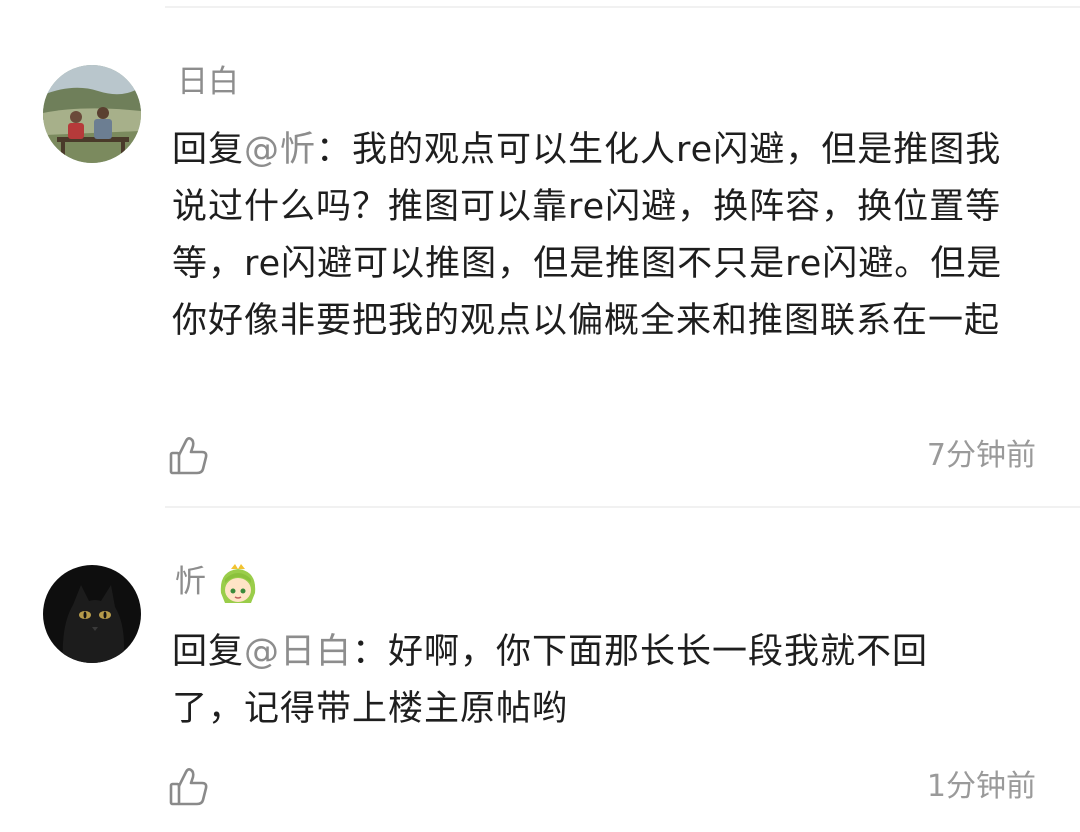 The height and width of the screenshot is (832, 1080). What do you see at coordinates (981, 455) in the screenshot?
I see `timestamp: 7分钟前` at bounding box center [981, 455].